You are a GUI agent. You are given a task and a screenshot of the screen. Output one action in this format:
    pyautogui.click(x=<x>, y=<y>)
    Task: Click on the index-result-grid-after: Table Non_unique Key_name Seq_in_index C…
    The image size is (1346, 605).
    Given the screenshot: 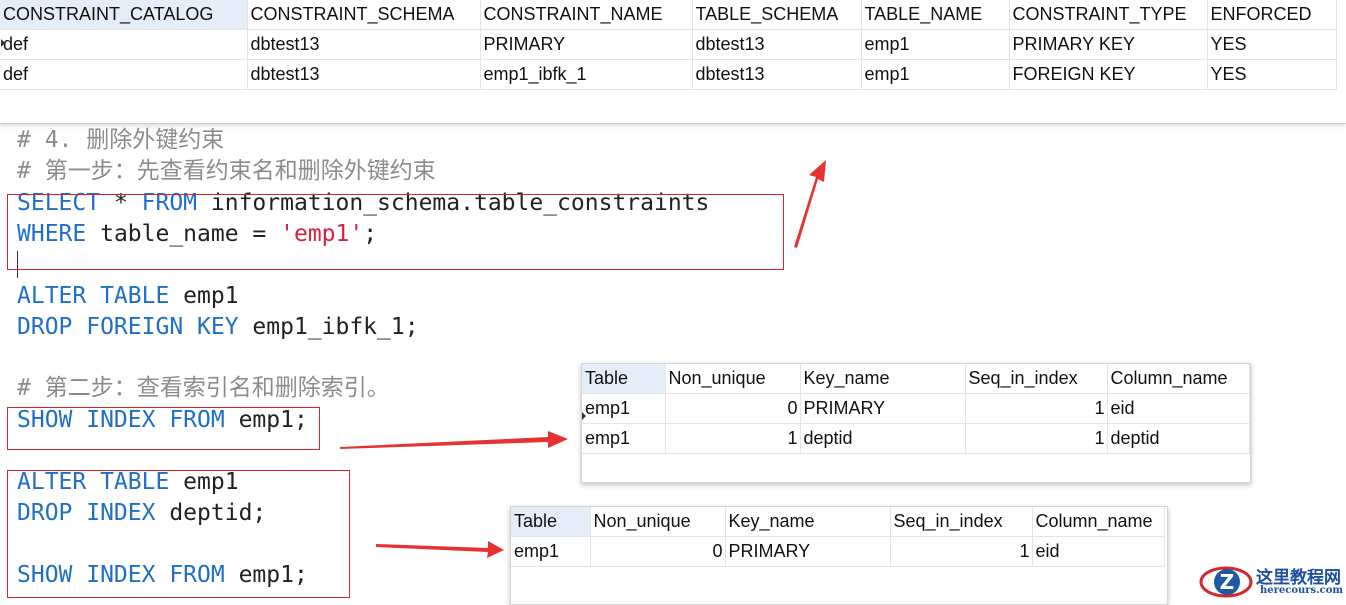 What is the action you would take?
    pyautogui.click(x=839, y=555)
    